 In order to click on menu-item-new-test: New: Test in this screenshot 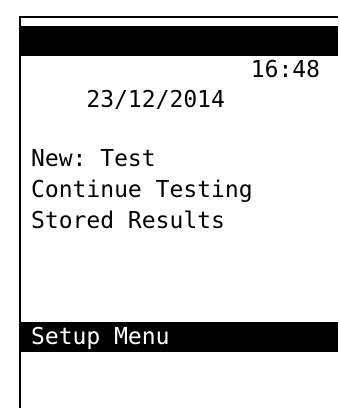, I will do `click(179, 159)`.